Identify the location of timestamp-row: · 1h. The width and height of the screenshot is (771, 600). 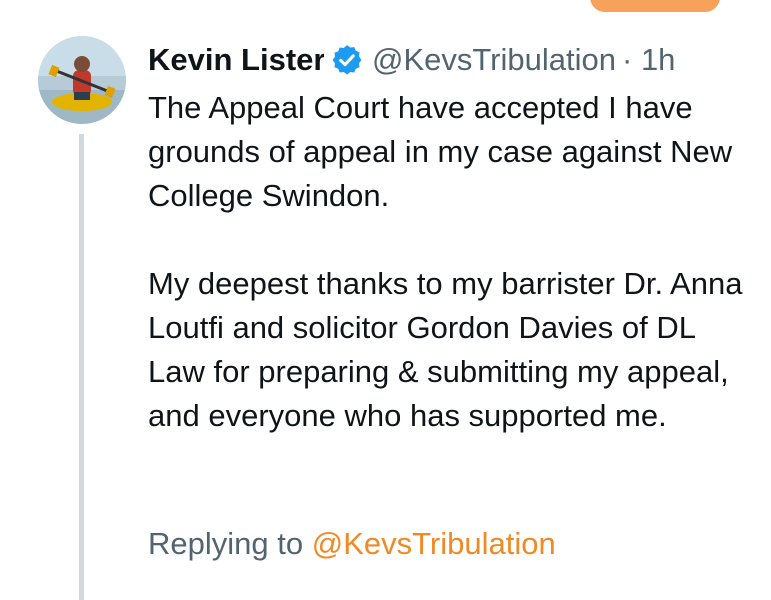
(648, 60).